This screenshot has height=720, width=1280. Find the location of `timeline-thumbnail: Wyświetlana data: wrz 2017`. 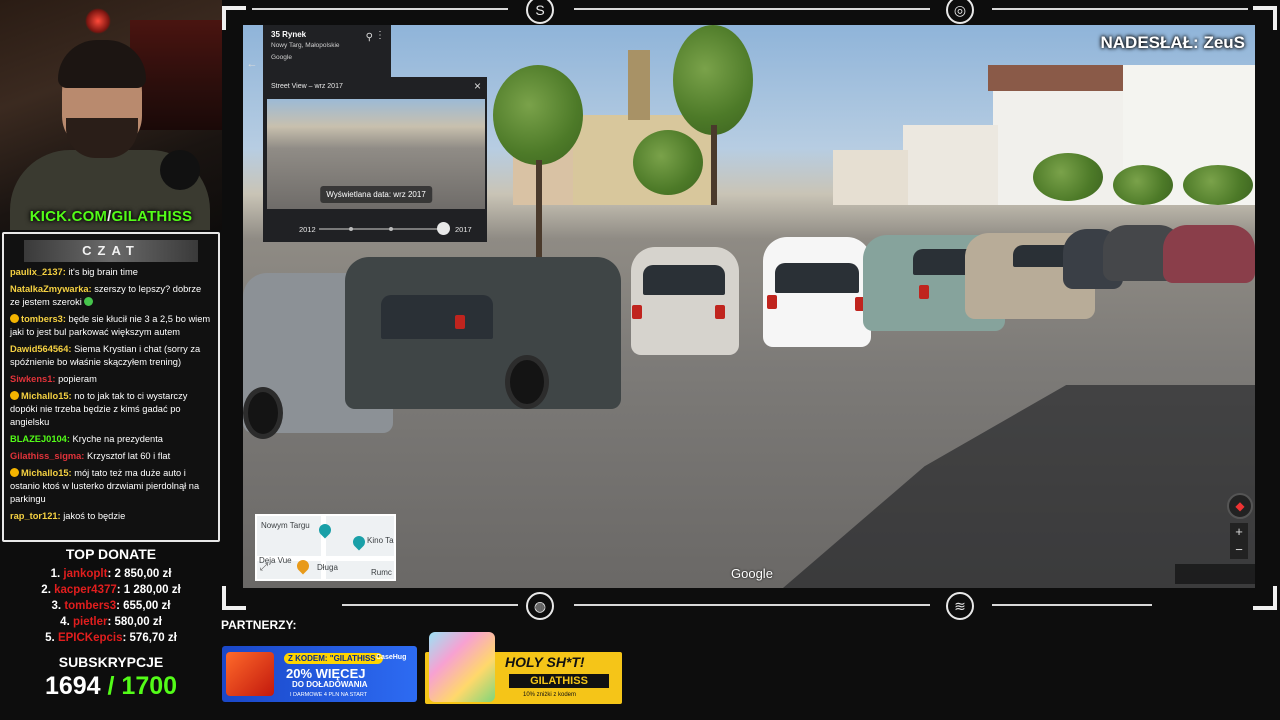

timeline-thumbnail: Wyświetlana data: wrz 2017 is located at coordinates (376, 154).